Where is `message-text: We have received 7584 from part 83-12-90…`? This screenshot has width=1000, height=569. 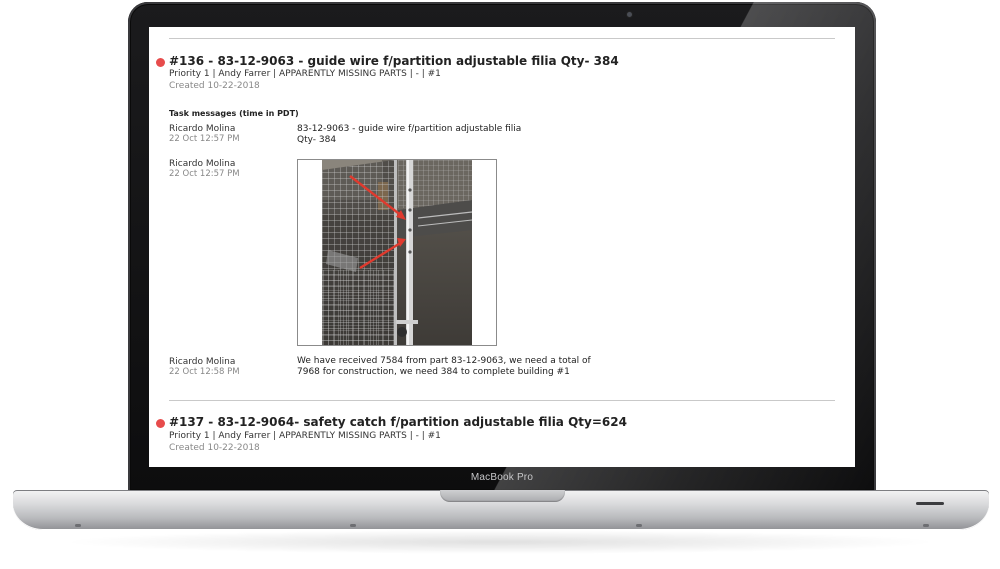
message-text: We have received 7584 from part 83-12-90… is located at coordinates (462, 367).